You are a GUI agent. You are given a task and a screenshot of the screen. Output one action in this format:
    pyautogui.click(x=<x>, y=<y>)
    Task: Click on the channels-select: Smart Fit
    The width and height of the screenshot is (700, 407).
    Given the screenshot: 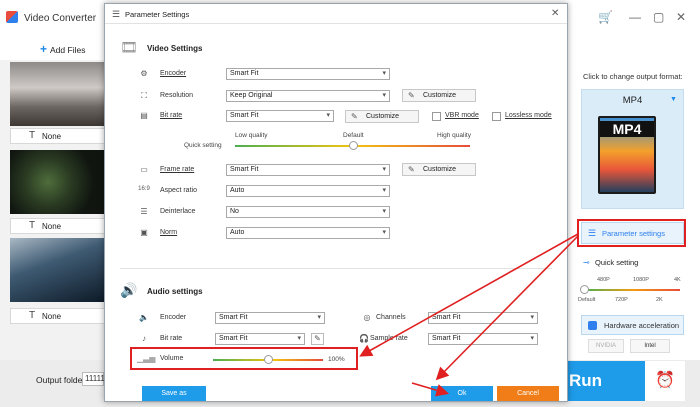 What is the action you would take?
    pyautogui.click(x=483, y=318)
    